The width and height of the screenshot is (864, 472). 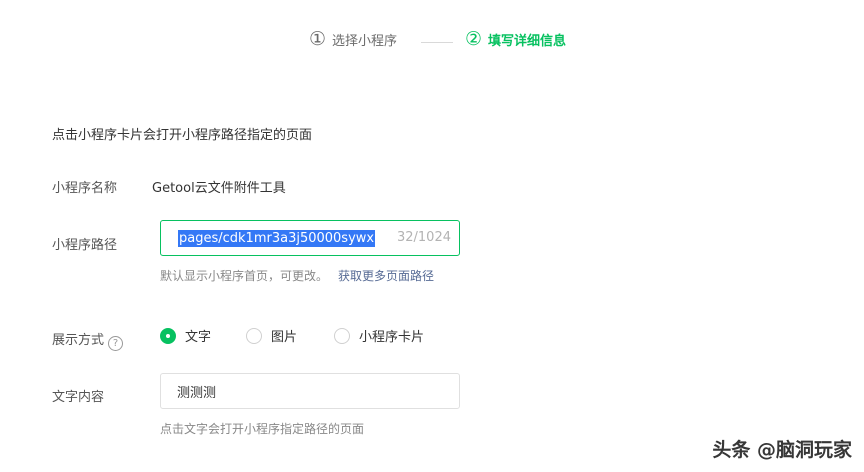 What do you see at coordinates (182, 135) in the screenshot?
I see `form-description: 点击小程序卡片会打开小程序路径指定的页面` at bounding box center [182, 135].